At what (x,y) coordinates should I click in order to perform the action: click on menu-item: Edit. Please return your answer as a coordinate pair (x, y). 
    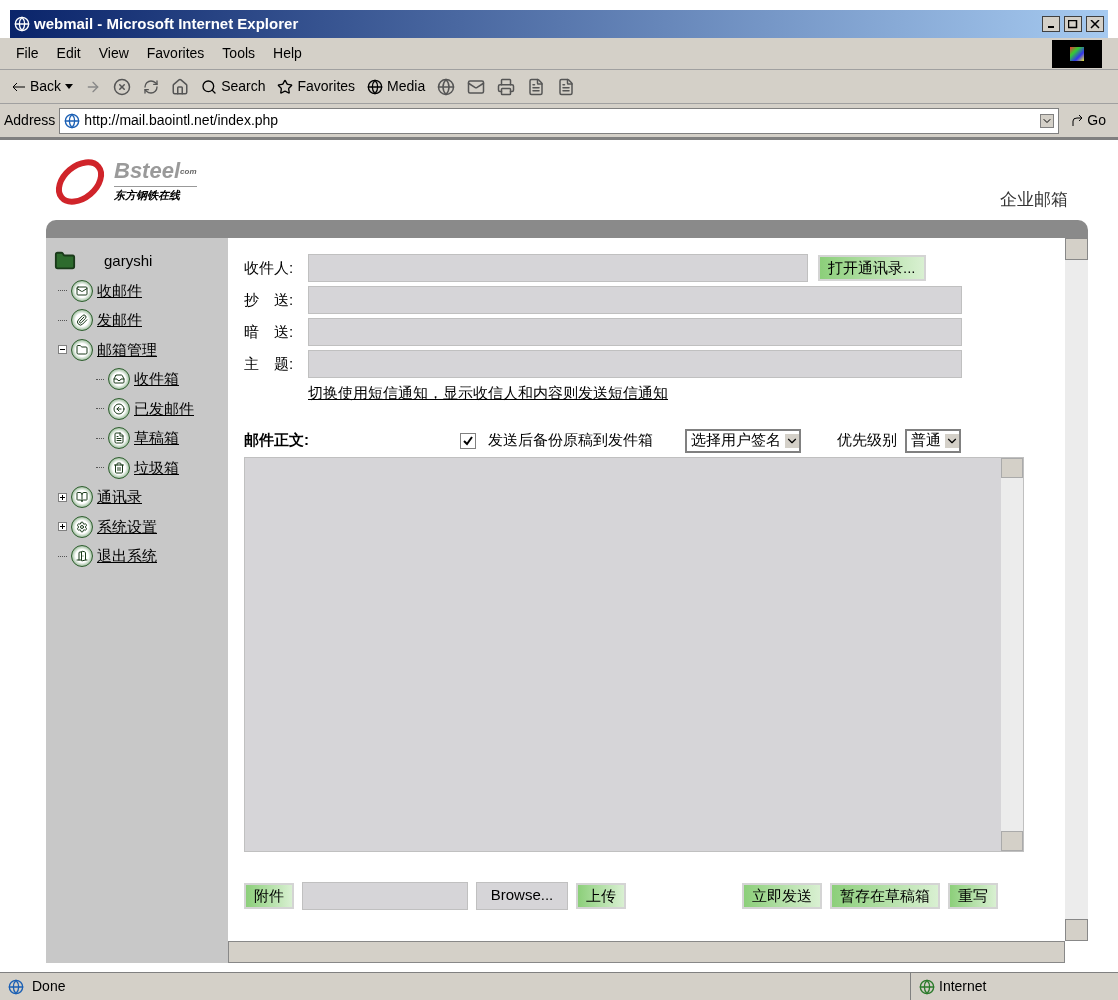
    Looking at the image, I should click on (68, 53).